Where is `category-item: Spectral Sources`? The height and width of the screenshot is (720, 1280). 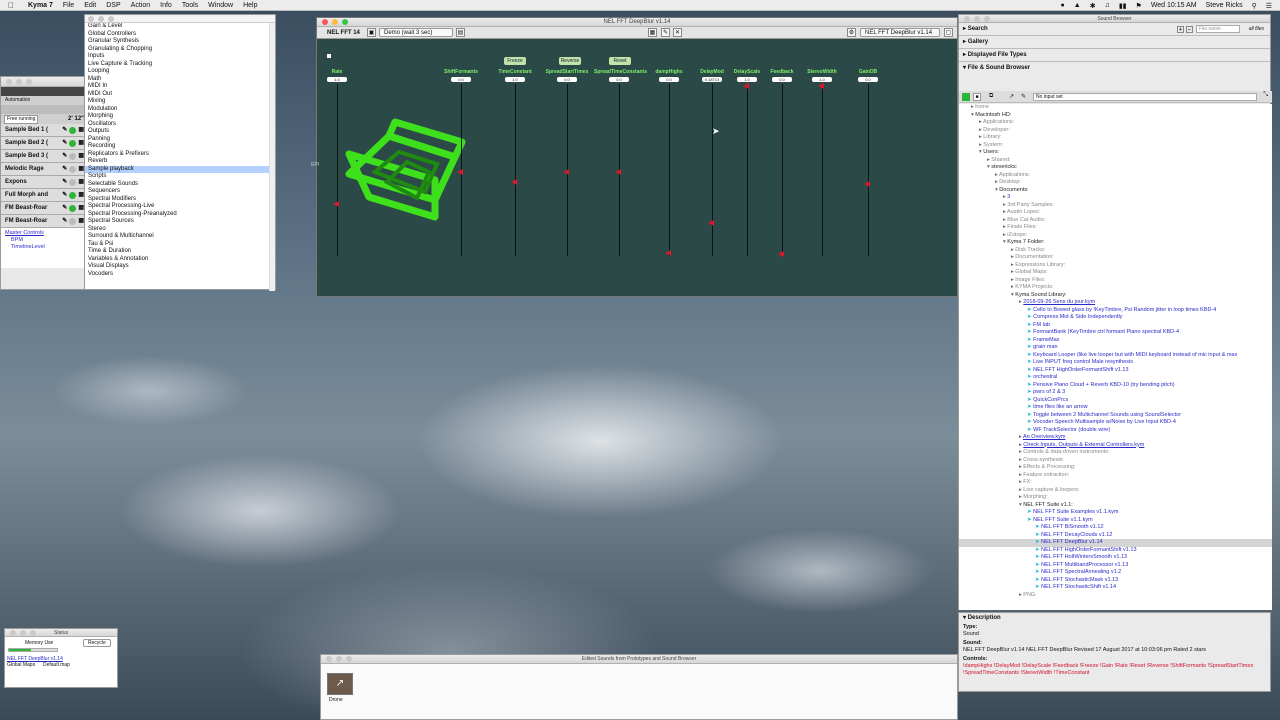 category-item: Spectral Sources is located at coordinates (178, 222).